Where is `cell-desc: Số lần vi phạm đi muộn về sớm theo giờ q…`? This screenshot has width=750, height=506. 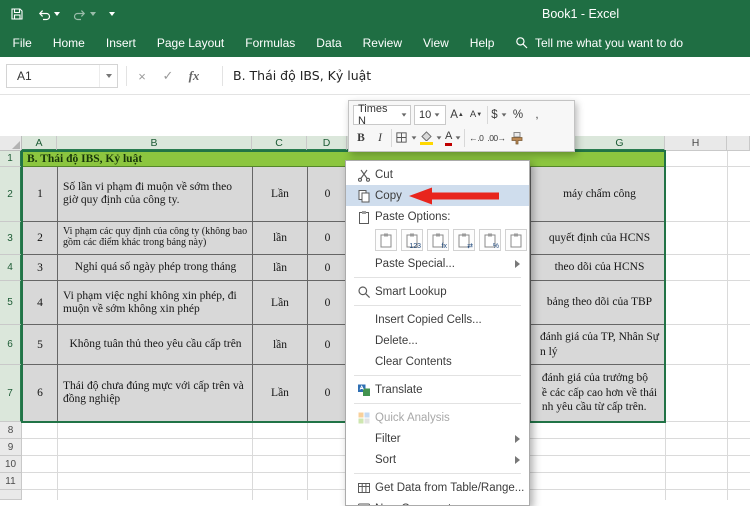 cell-desc: Số lần vi phạm đi muộn về sớm theo giờ q… is located at coordinates (155, 194).